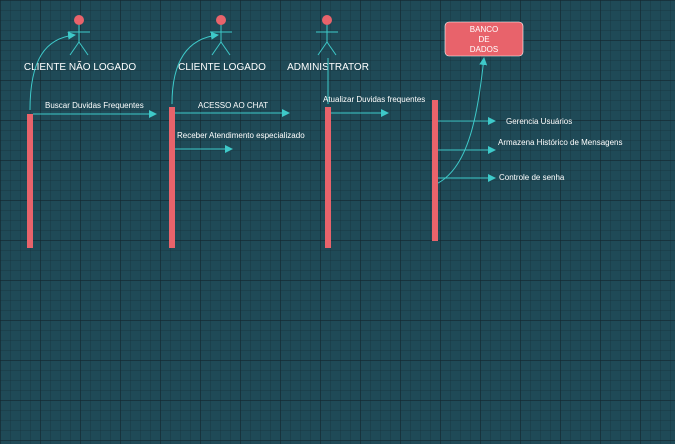  What do you see at coordinates (233, 105) in the screenshot?
I see `message-label: ACESSO AO CHAT` at bounding box center [233, 105].